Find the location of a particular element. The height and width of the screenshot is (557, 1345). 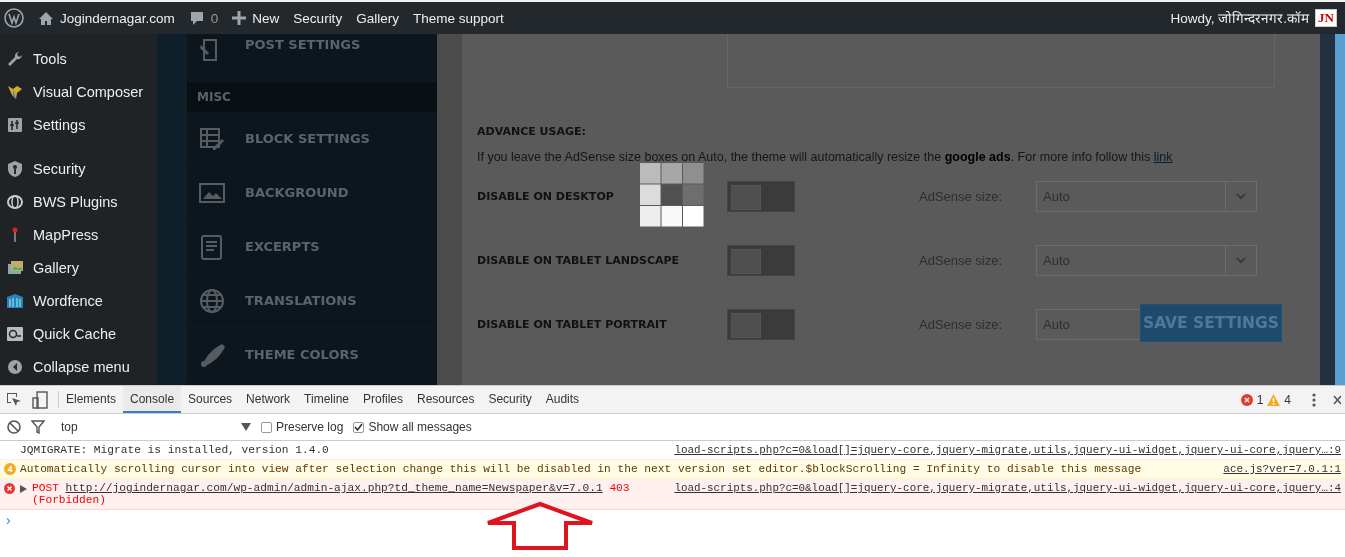

sliders-icon is located at coordinates (15, 124).